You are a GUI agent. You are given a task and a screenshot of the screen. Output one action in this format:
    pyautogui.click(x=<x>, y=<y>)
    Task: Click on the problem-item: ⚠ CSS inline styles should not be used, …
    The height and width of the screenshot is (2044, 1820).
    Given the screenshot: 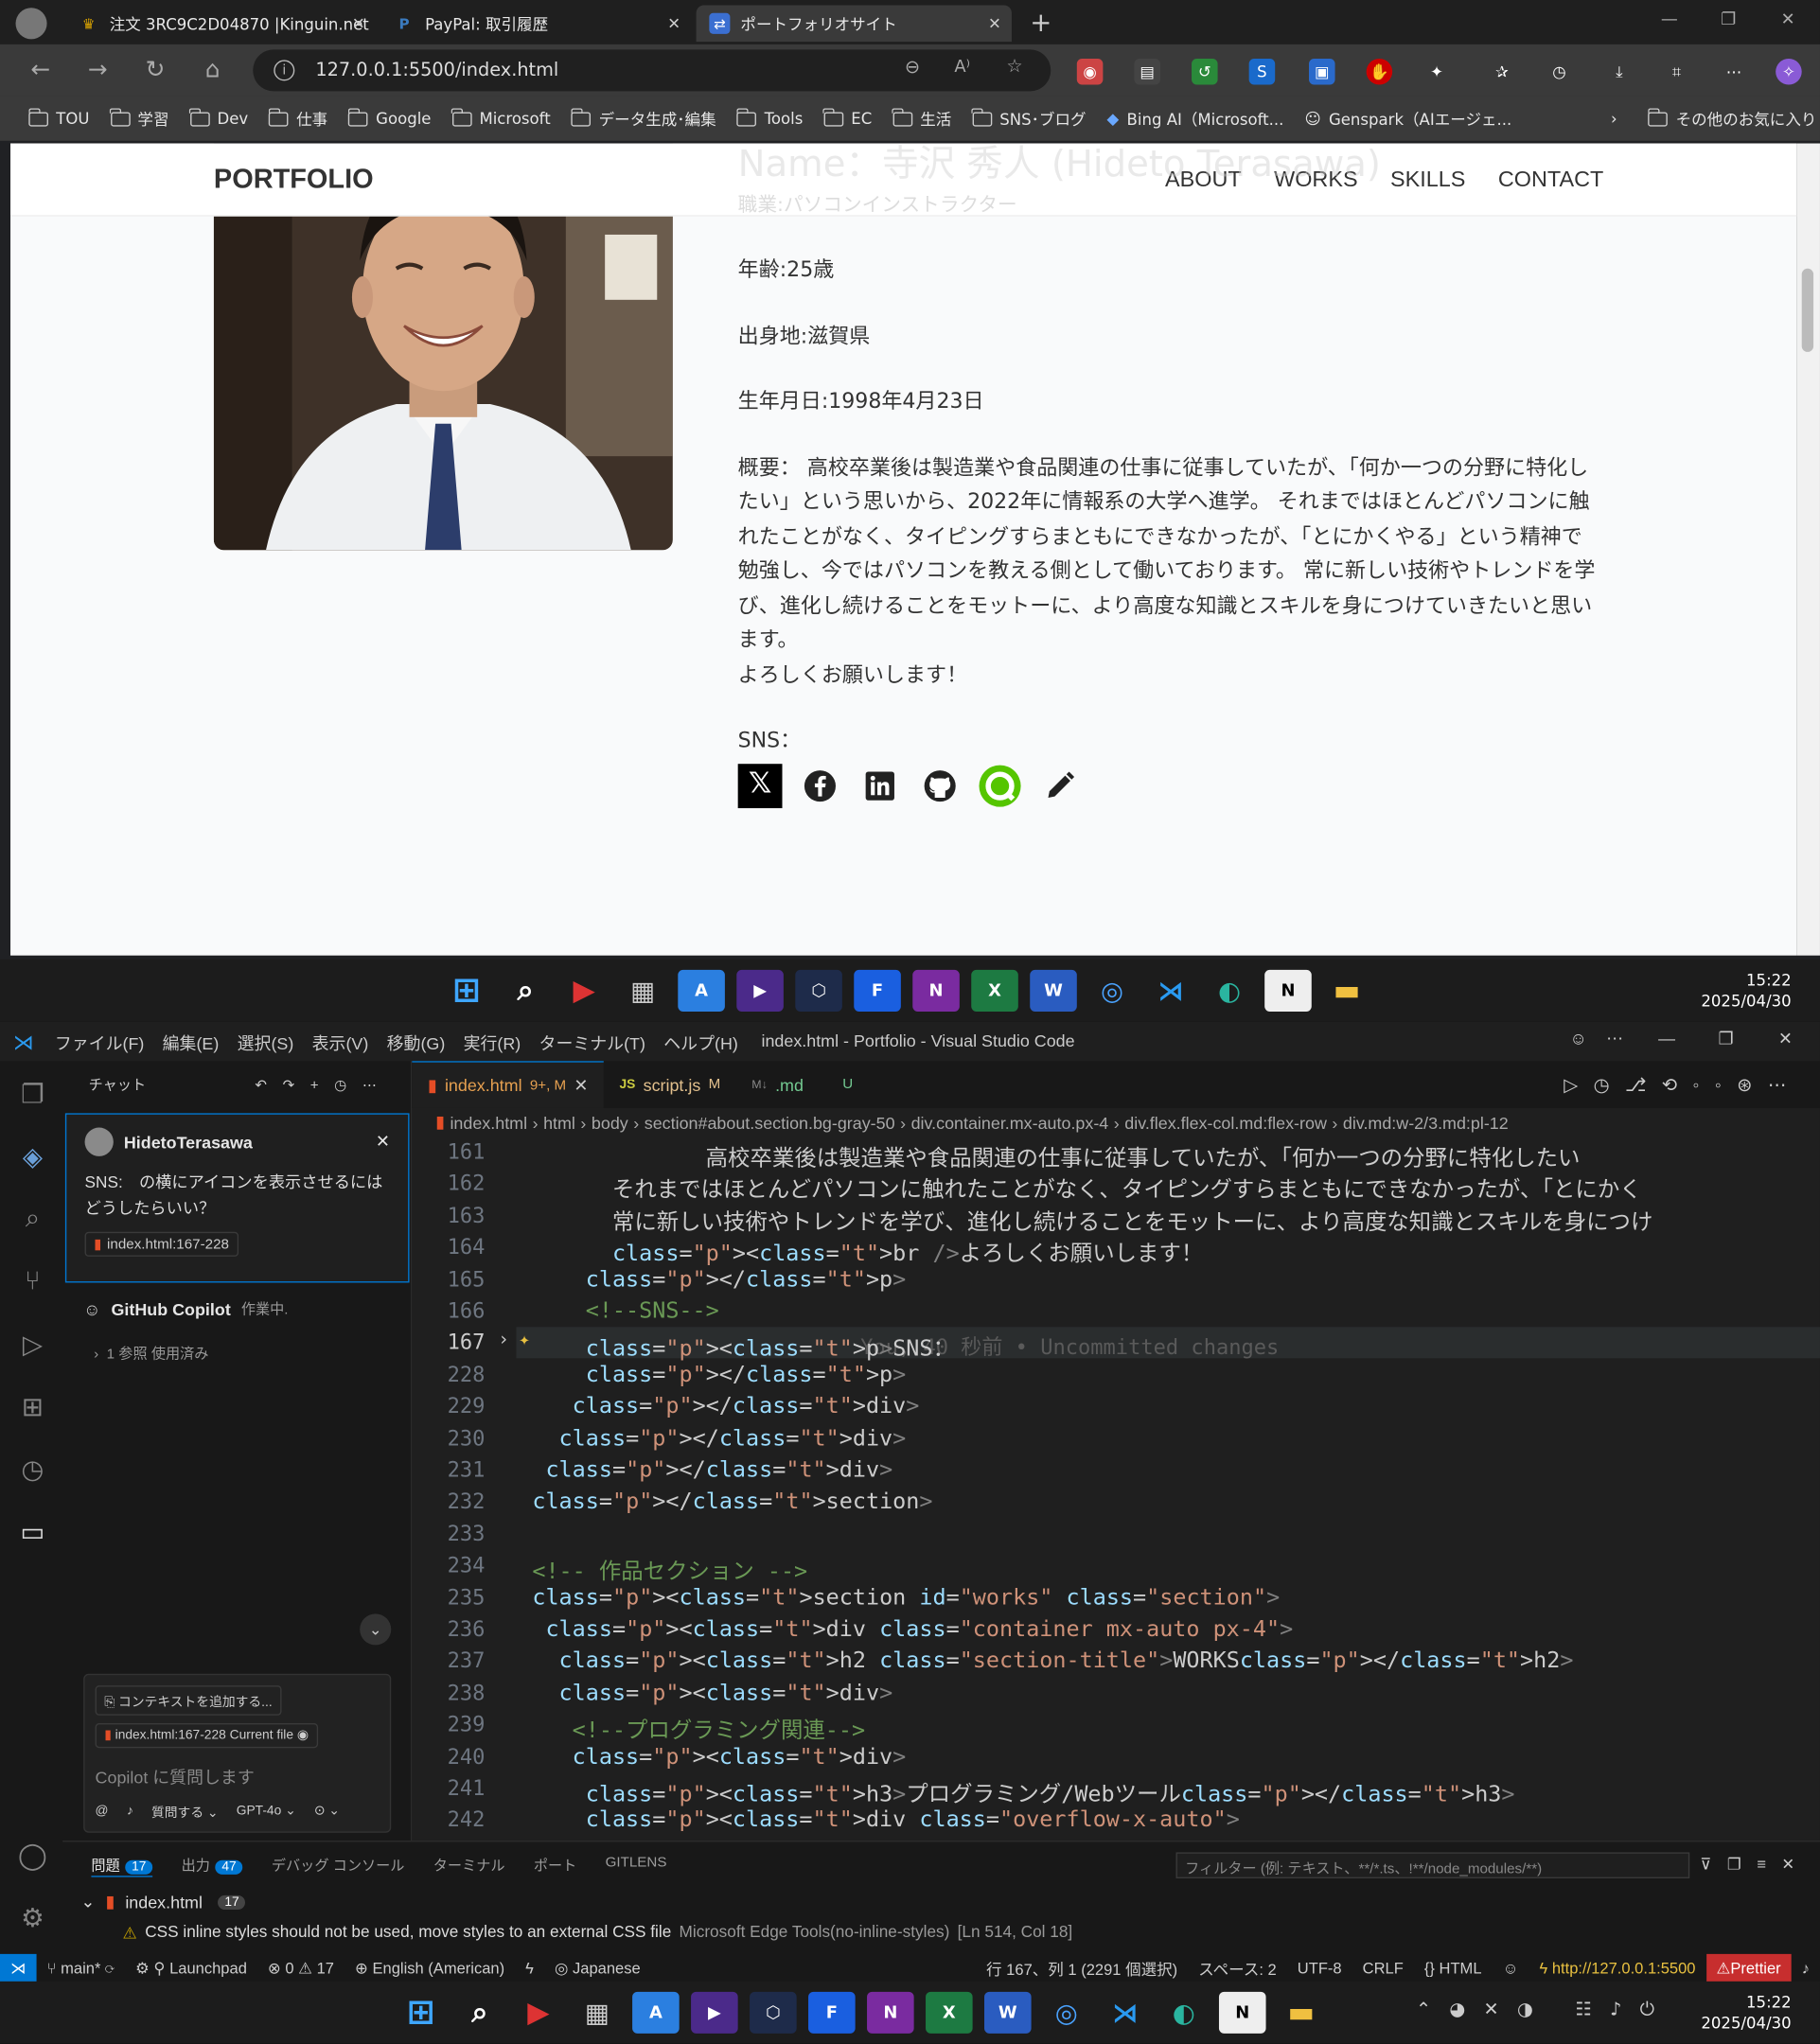 What is the action you would take?
    pyautogui.click(x=597, y=1933)
    